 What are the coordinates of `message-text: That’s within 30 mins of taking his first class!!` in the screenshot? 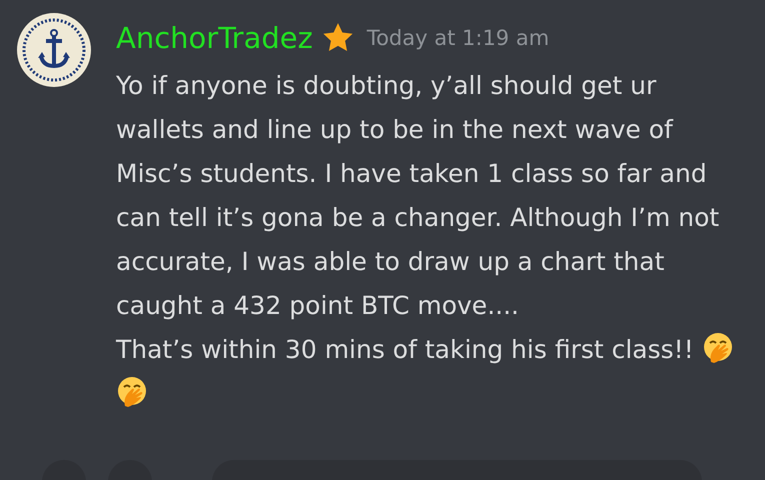 It's located at (405, 350).